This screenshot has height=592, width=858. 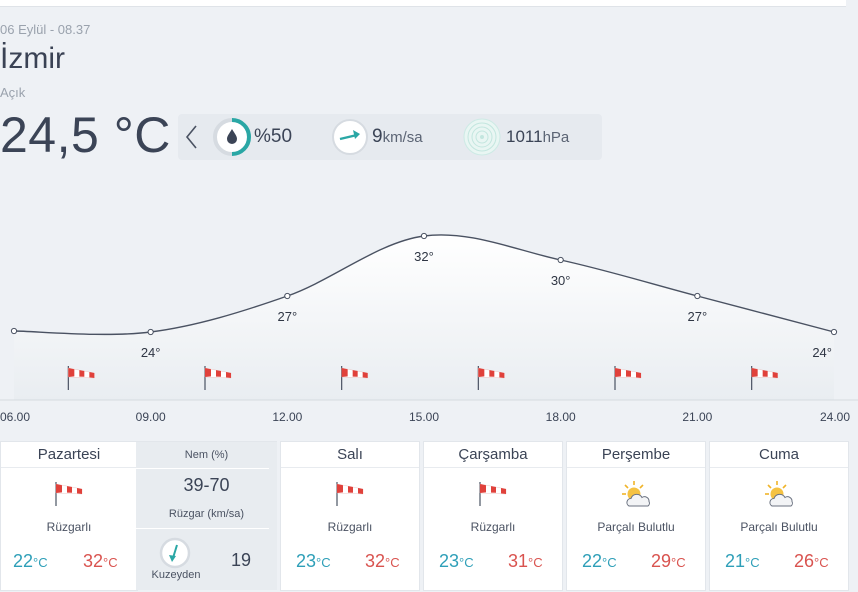 I want to click on x-tick-label: 24.00, so click(x=835, y=417).